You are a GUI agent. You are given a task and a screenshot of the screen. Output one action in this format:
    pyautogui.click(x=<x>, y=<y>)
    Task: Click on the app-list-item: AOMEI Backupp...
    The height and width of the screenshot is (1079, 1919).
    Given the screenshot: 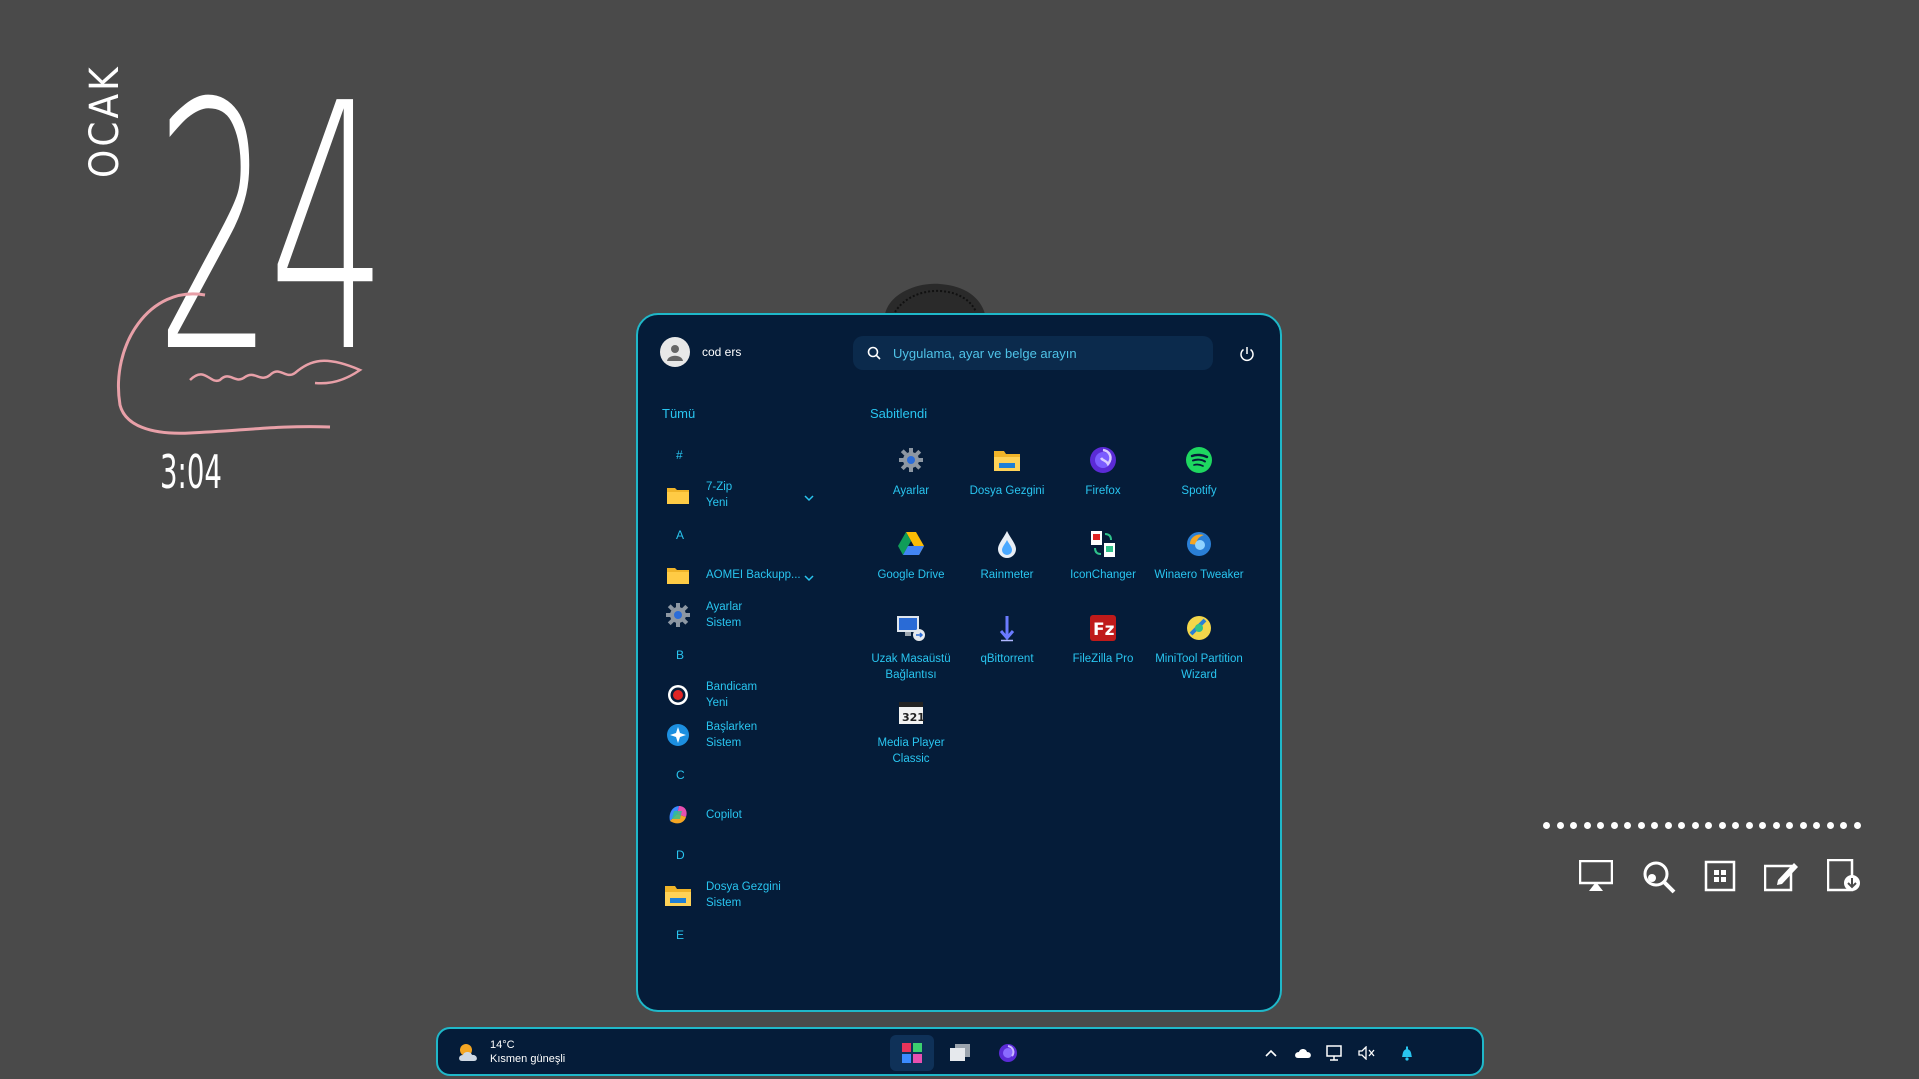 What is the action you would take?
    pyautogui.click(x=745, y=575)
    